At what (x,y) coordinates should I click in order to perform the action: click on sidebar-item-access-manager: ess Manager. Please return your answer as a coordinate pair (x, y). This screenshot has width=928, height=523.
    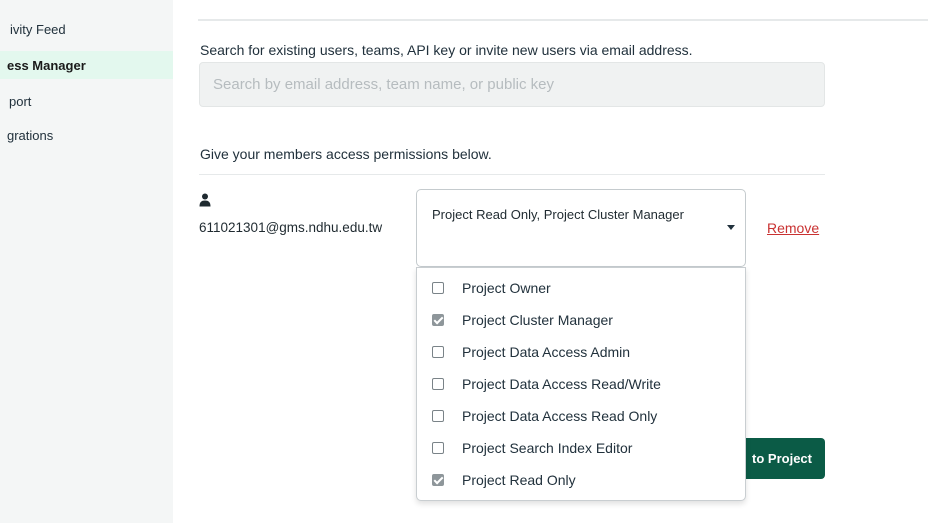
    Looking at the image, I should click on (86, 65).